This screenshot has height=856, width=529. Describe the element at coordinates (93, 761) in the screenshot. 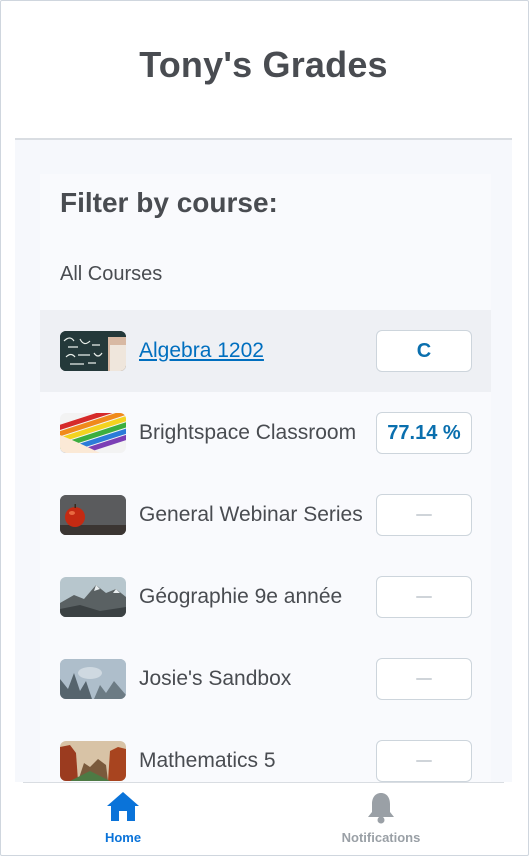

I see `canyon-image` at that location.